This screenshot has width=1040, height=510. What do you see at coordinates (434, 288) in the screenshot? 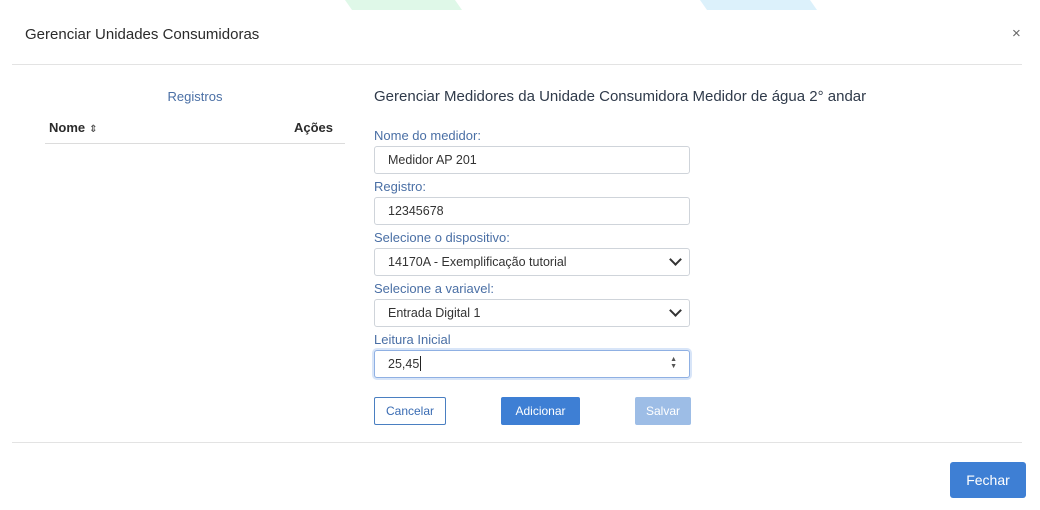
I see `variavel-label: Selecione a variavel:` at bounding box center [434, 288].